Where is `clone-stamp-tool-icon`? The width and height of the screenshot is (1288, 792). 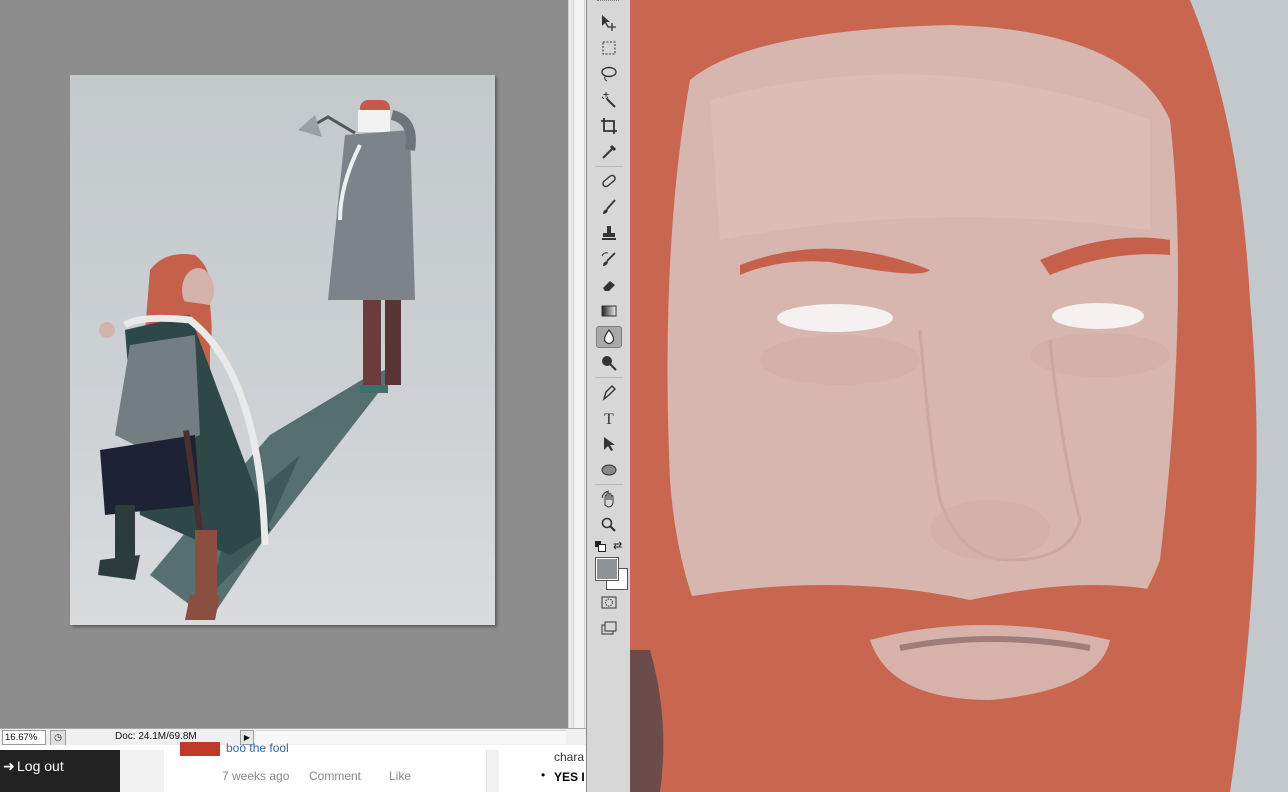 clone-stamp-tool-icon is located at coordinates (609, 233).